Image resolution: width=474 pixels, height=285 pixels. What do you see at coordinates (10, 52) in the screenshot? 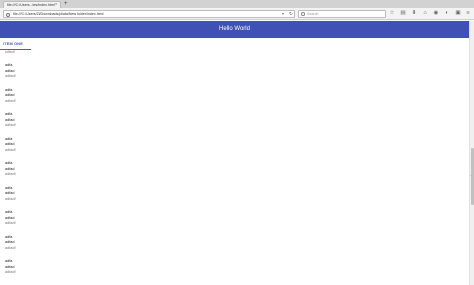
I see `lead-text: sdfsdf` at bounding box center [10, 52].